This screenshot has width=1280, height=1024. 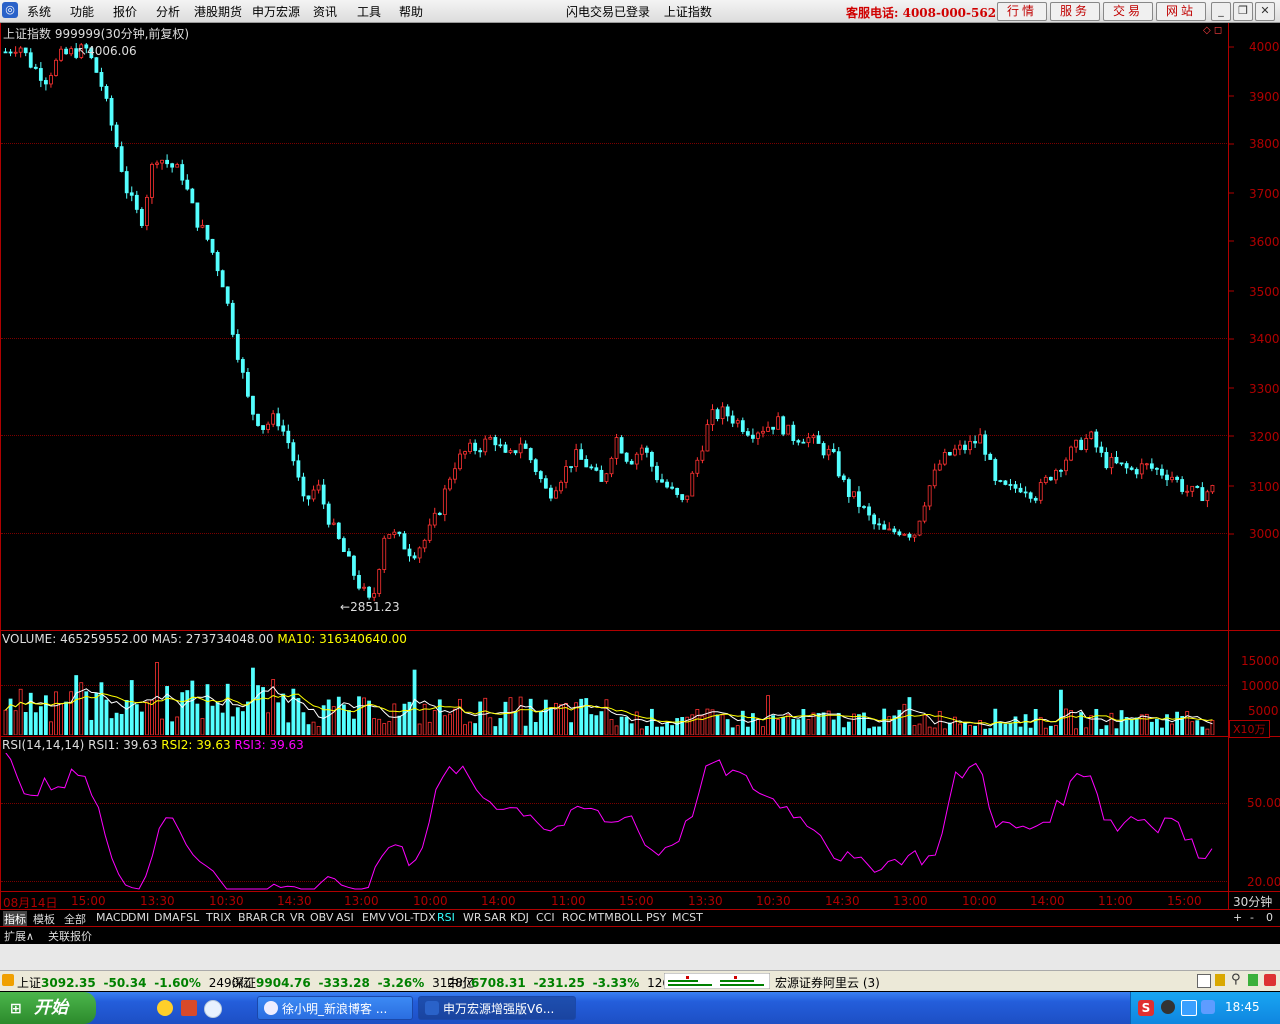 What do you see at coordinates (1264, 534) in the screenshot?
I see `price-tick: 3000` at bounding box center [1264, 534].